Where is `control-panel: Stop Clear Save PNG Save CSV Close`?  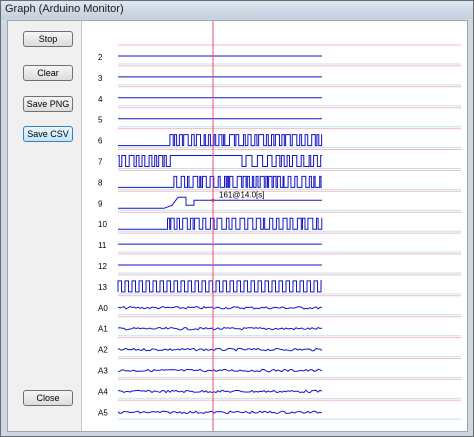 control-panel: Stop Clear Save PNG Save CSV Close is located at coordinates (45, 226).